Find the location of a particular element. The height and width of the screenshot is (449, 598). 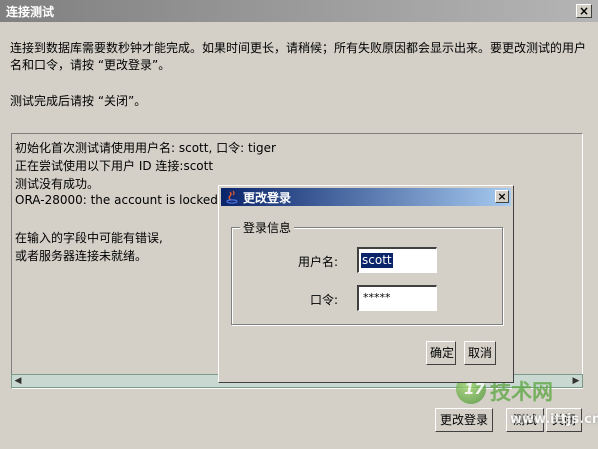

window-close-button: × is located at coordinates (584, 11).